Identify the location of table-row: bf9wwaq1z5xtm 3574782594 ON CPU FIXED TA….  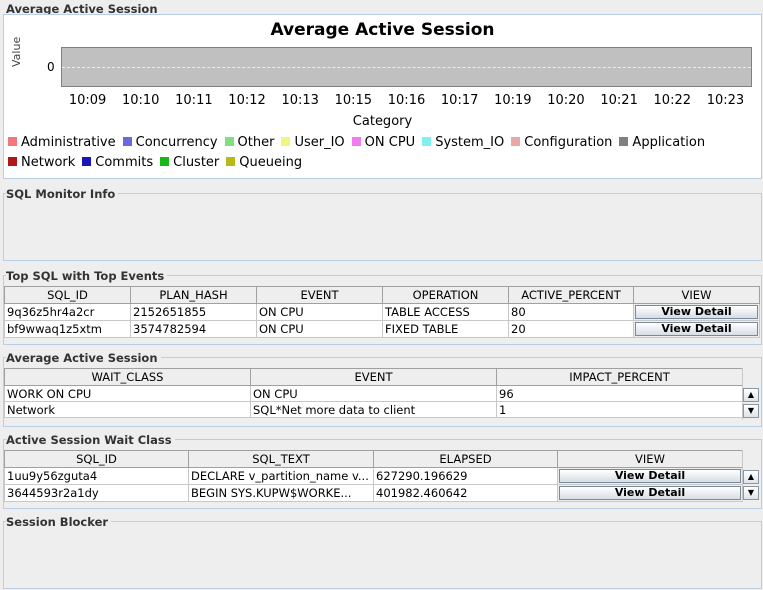
(382, 329).